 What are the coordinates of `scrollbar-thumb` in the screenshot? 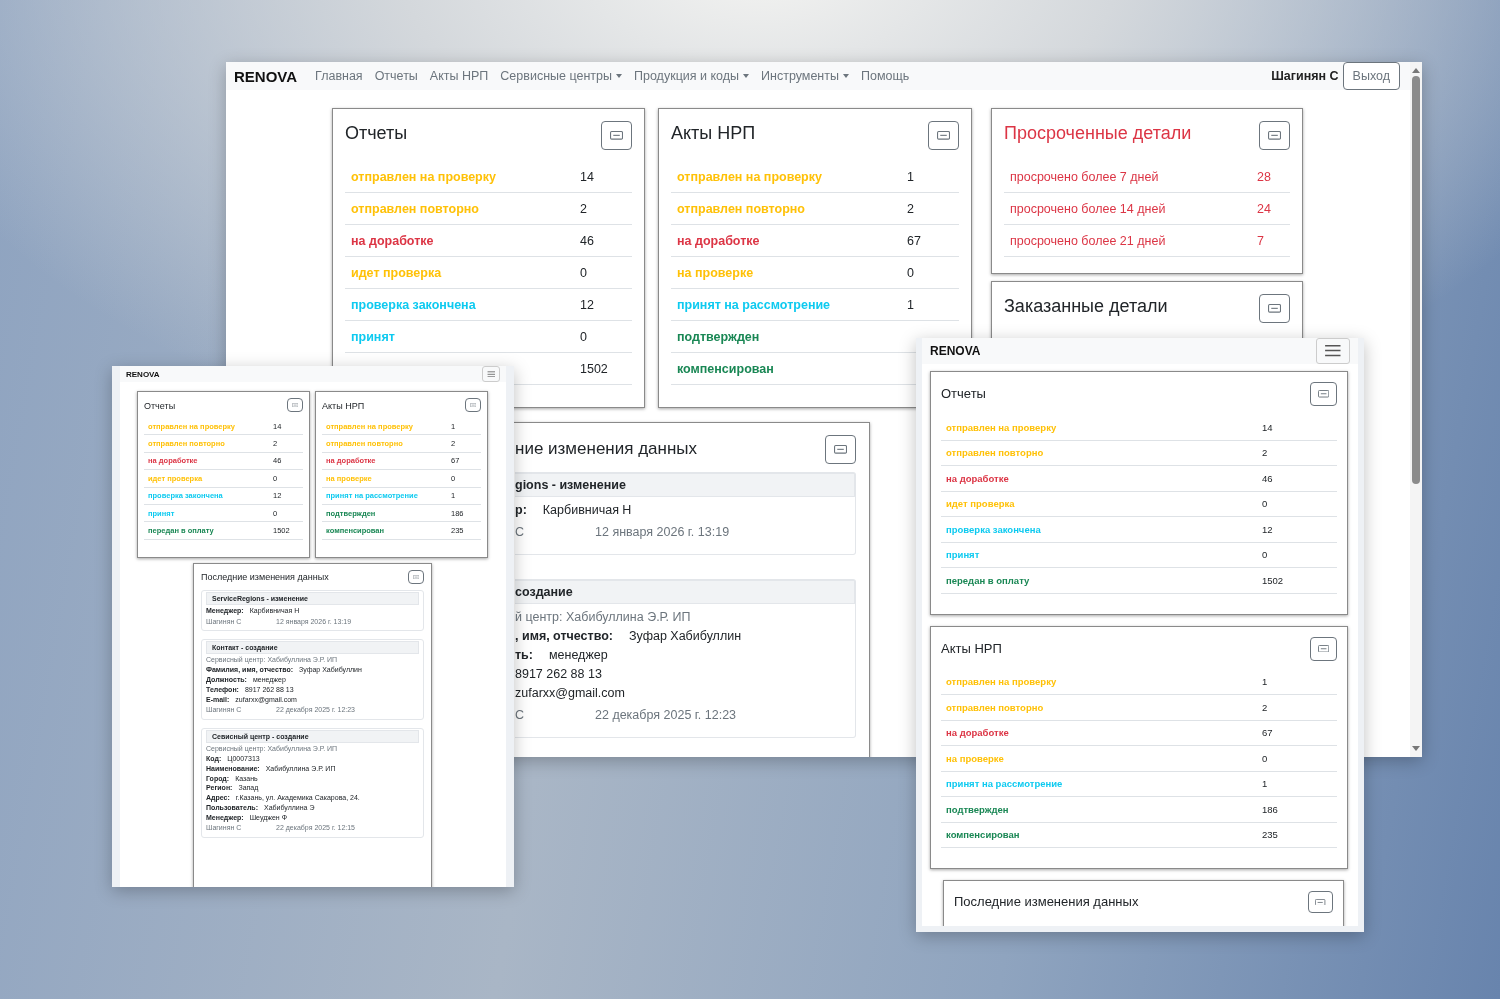 It's located at (1416, 280).